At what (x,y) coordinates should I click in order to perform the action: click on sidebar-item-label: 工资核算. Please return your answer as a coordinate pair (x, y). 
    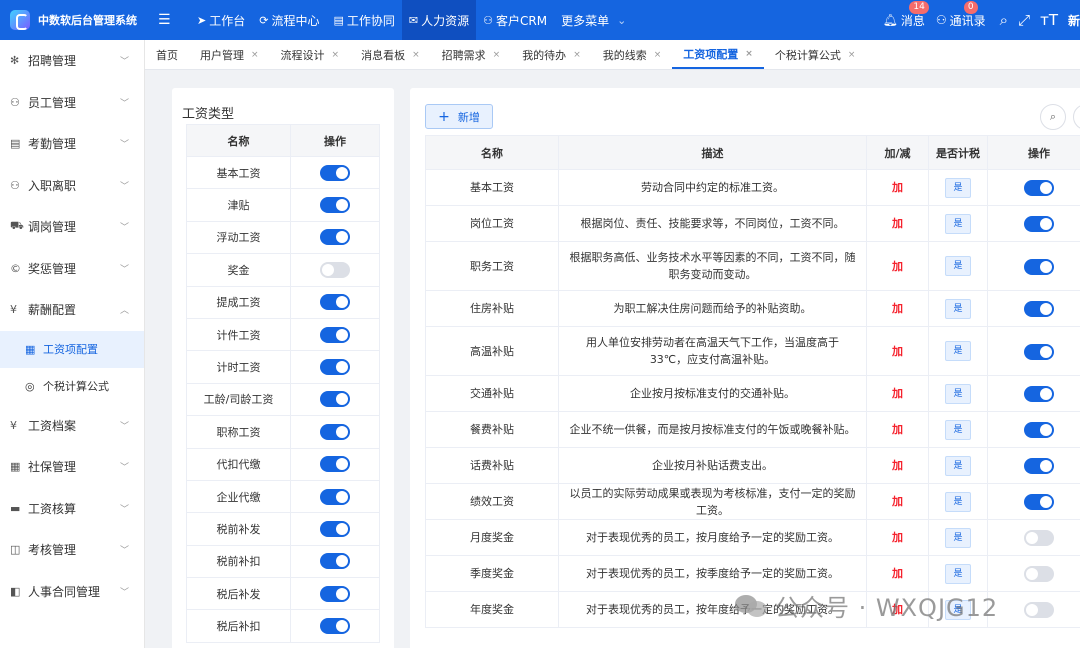
    Looking at the image, I should click on (52, 508).